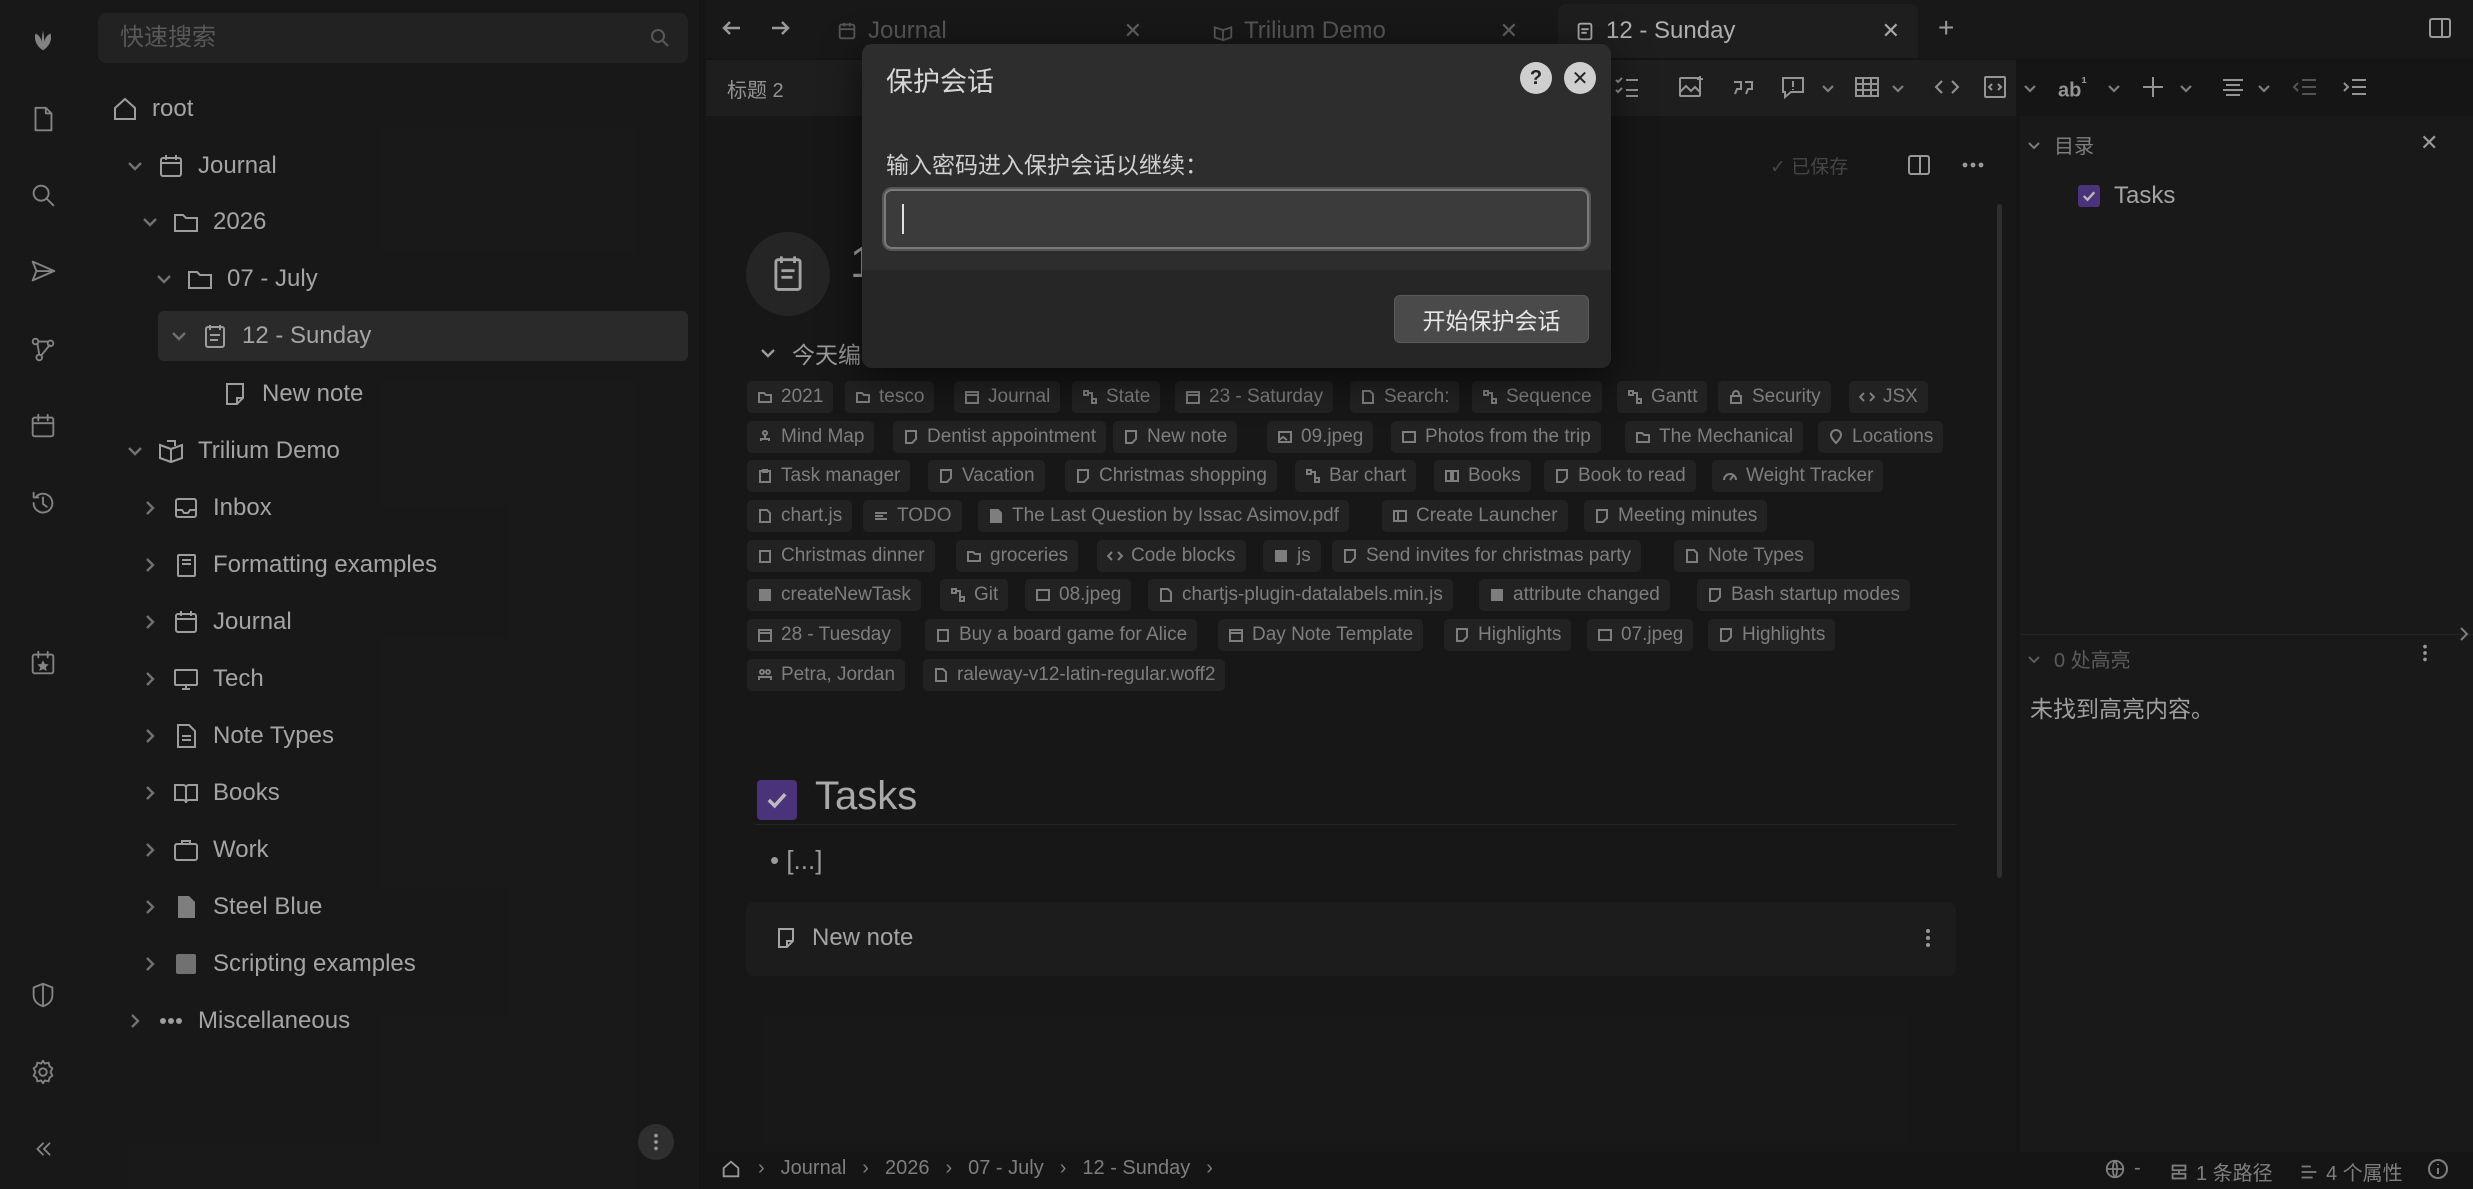  Describe the element at coordinates (1236, 219) in the screenshot. I see `password-input` at that location.